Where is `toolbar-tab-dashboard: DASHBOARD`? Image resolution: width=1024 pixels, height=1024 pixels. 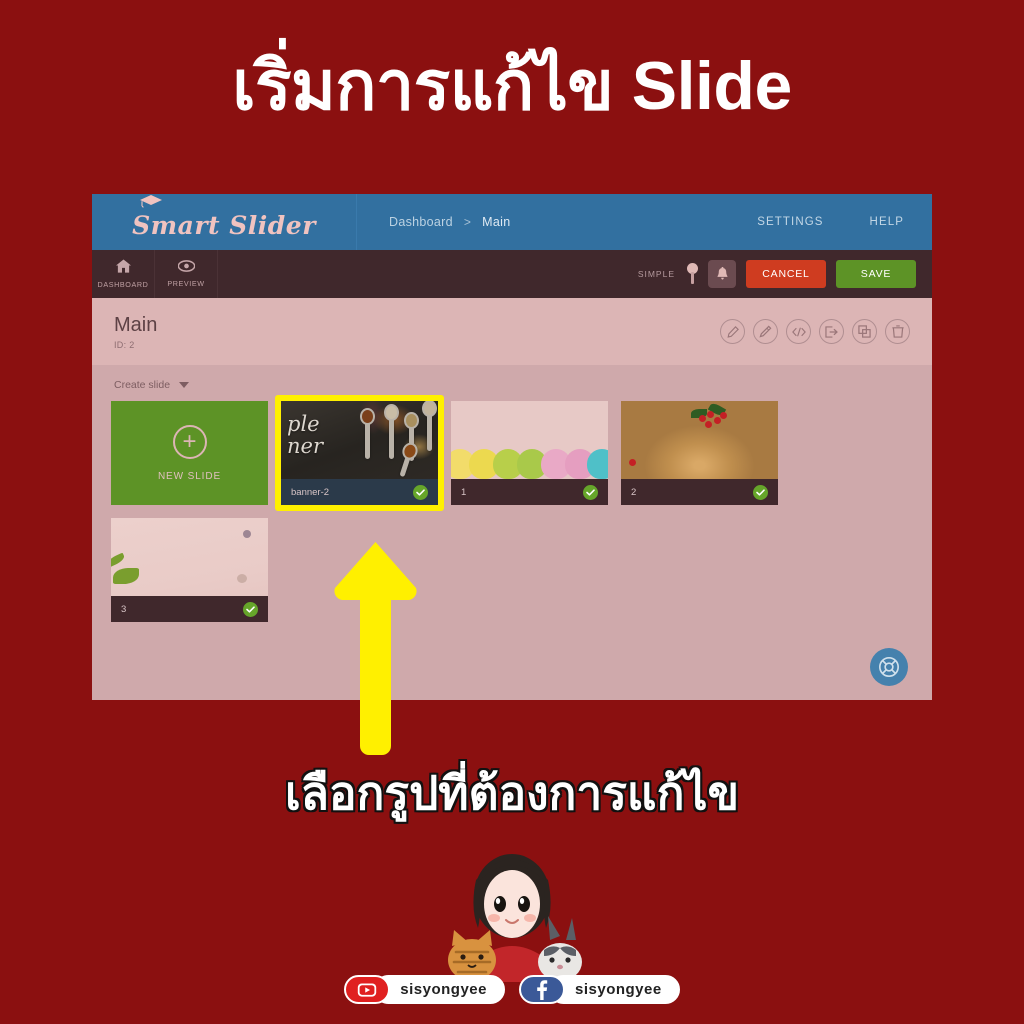 toolbar-tab-dashboard: DASHBOARD is located at coordinates (123, 274).